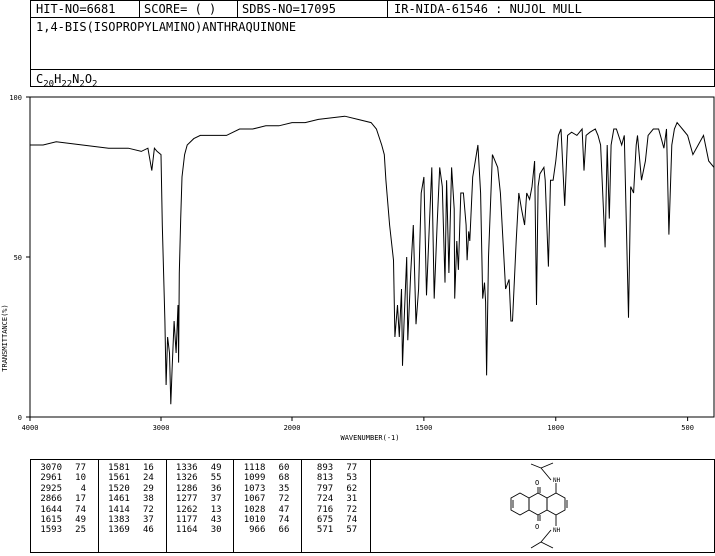 This screenshot has height=556, width=715. I want to click on peak-row: 797 62, so click(331, 489).